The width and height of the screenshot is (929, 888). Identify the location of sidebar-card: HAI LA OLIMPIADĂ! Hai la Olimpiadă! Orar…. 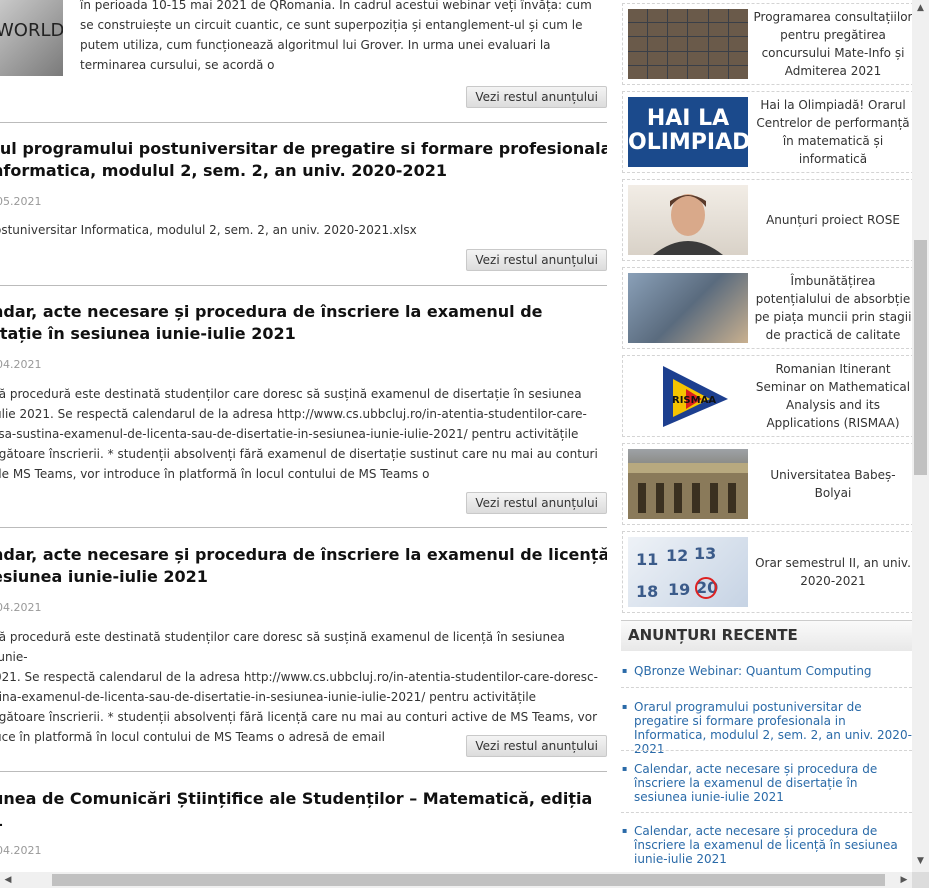
(767, 132).